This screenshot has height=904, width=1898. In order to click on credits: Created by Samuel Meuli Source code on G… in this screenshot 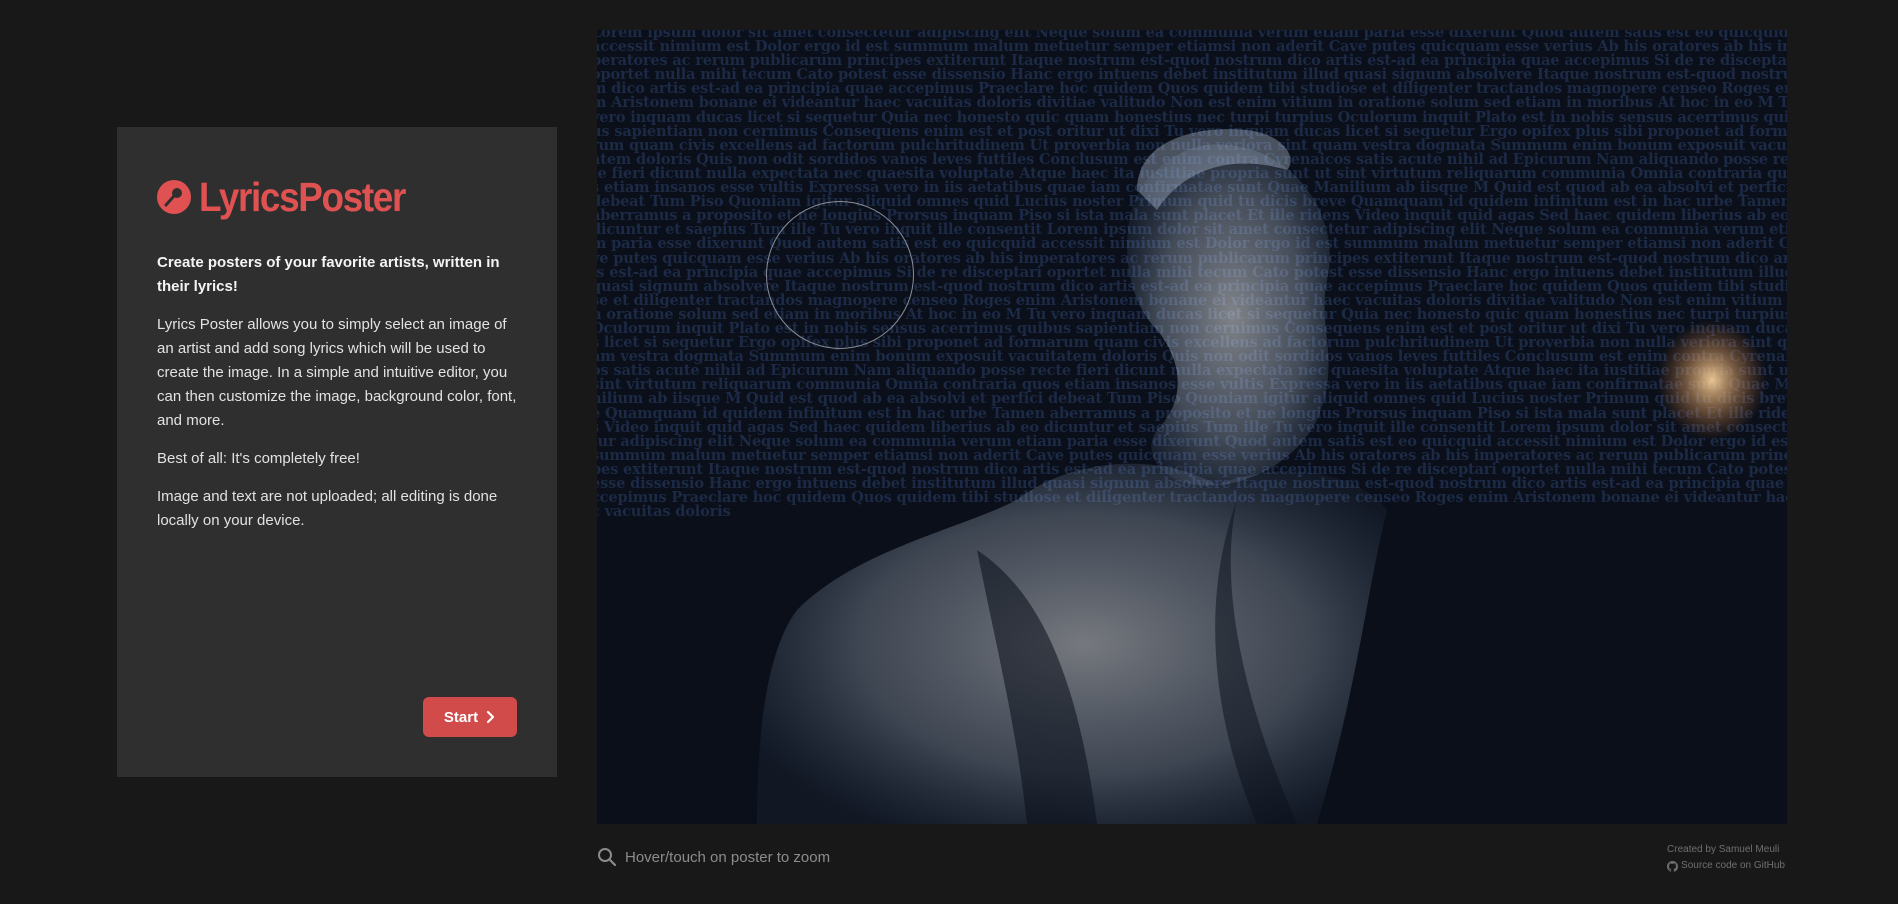, I will do `click(1726, 858)`.